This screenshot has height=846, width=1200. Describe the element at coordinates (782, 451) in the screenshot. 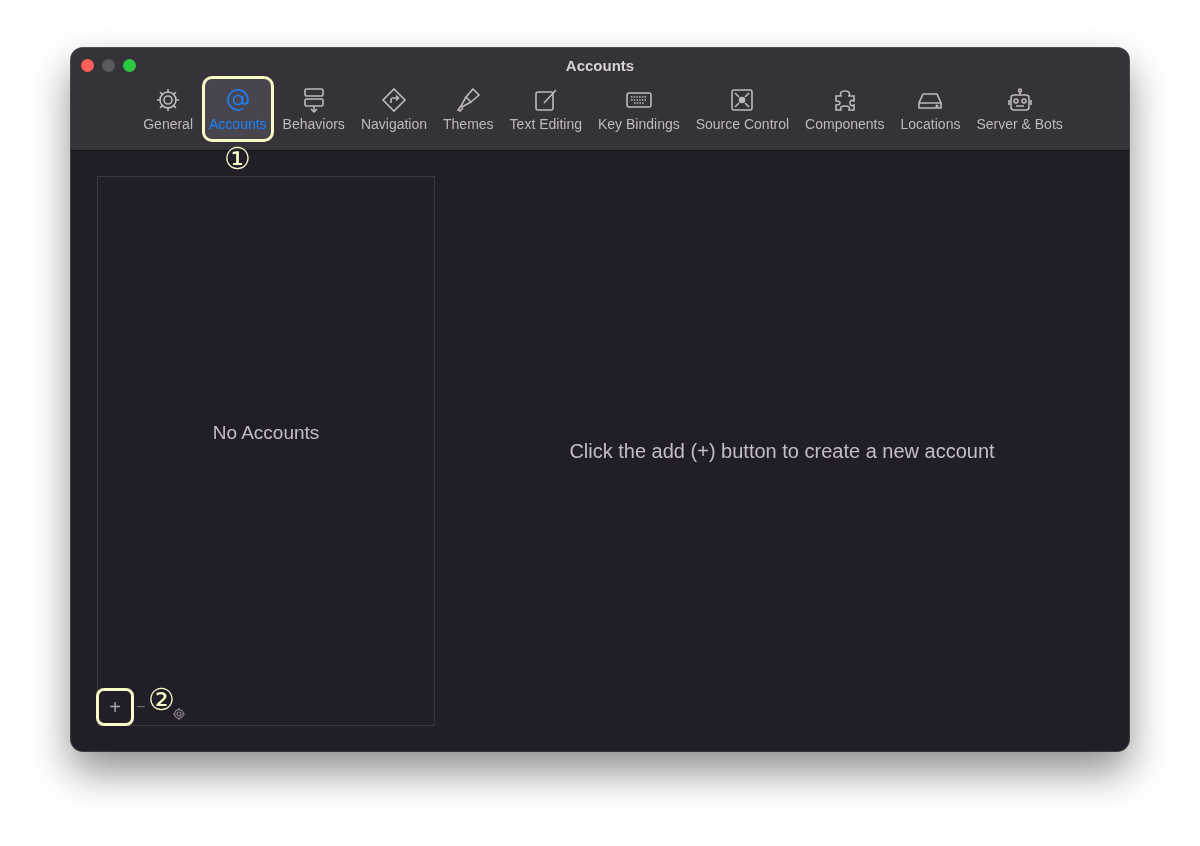

I see `empty-detail-message: Click the add (+) button to create a new account` at that location.